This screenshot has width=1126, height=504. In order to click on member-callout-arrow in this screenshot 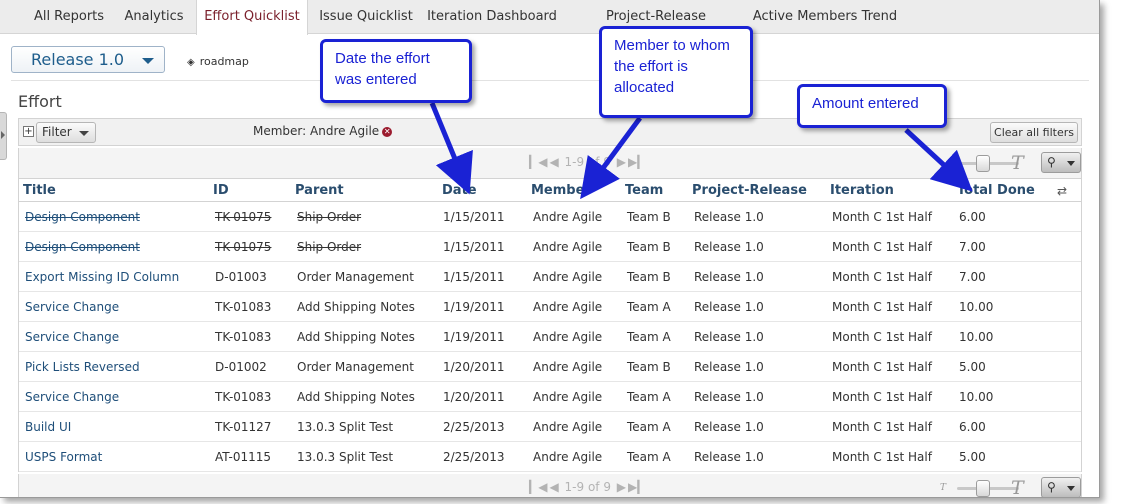, I will do `click(611, 158)`.